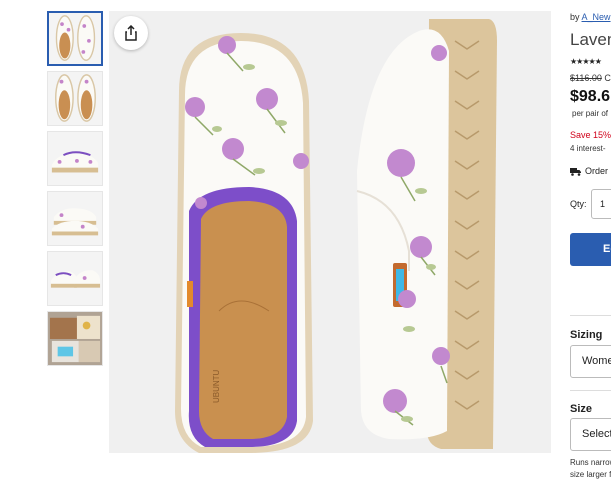  What do you see at coordinates (590, 469) in the screenshot?
I see `fit-note: Runs narrow size larger f` at bounding box center [590, 469].